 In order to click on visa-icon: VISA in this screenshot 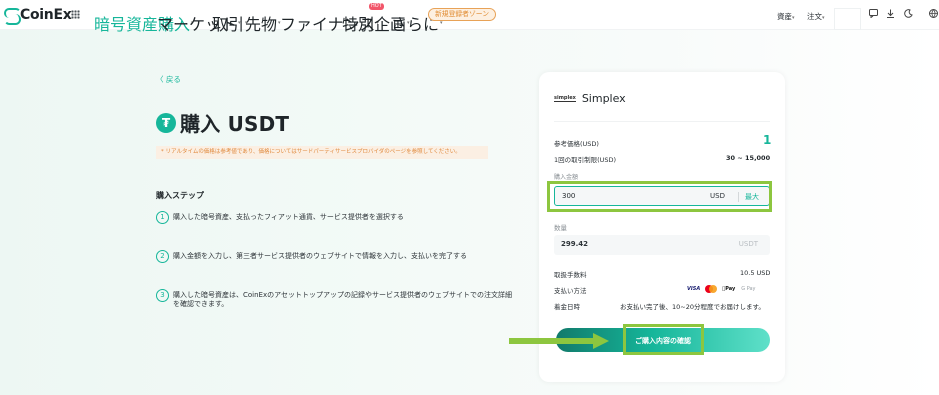, I will do `click(694, 289)`.